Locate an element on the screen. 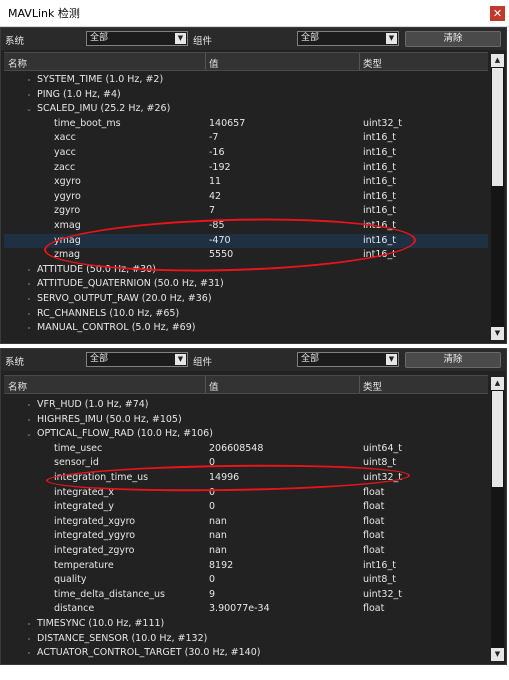 Image resolution: width=509 pixels, height=680 pixels. message-row: TIMESYNC (10.0 Hz, #111) is located at coordinates (246, 624).